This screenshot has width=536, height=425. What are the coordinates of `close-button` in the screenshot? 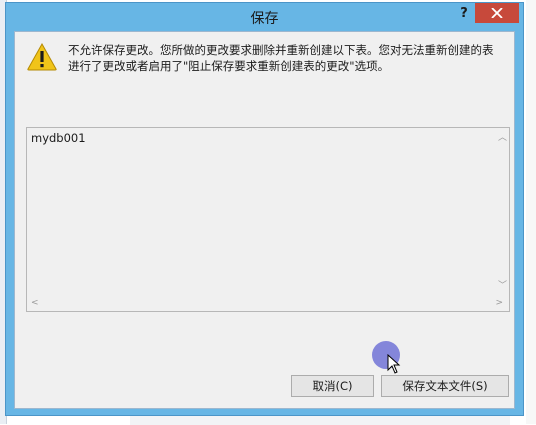 It's located at (497, 13).